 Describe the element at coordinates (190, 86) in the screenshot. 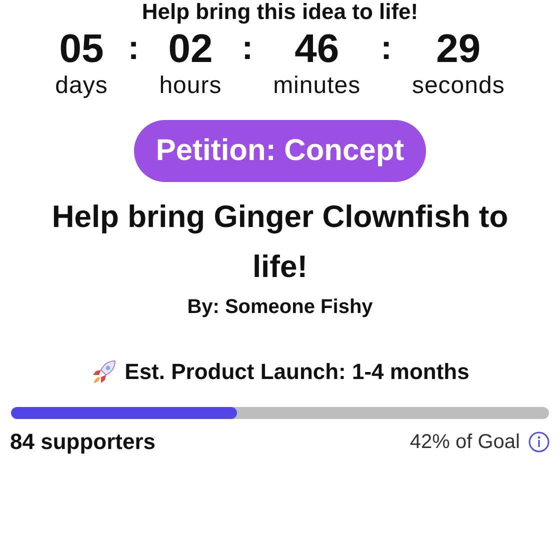

I see `countdown-label: hours` at that location.